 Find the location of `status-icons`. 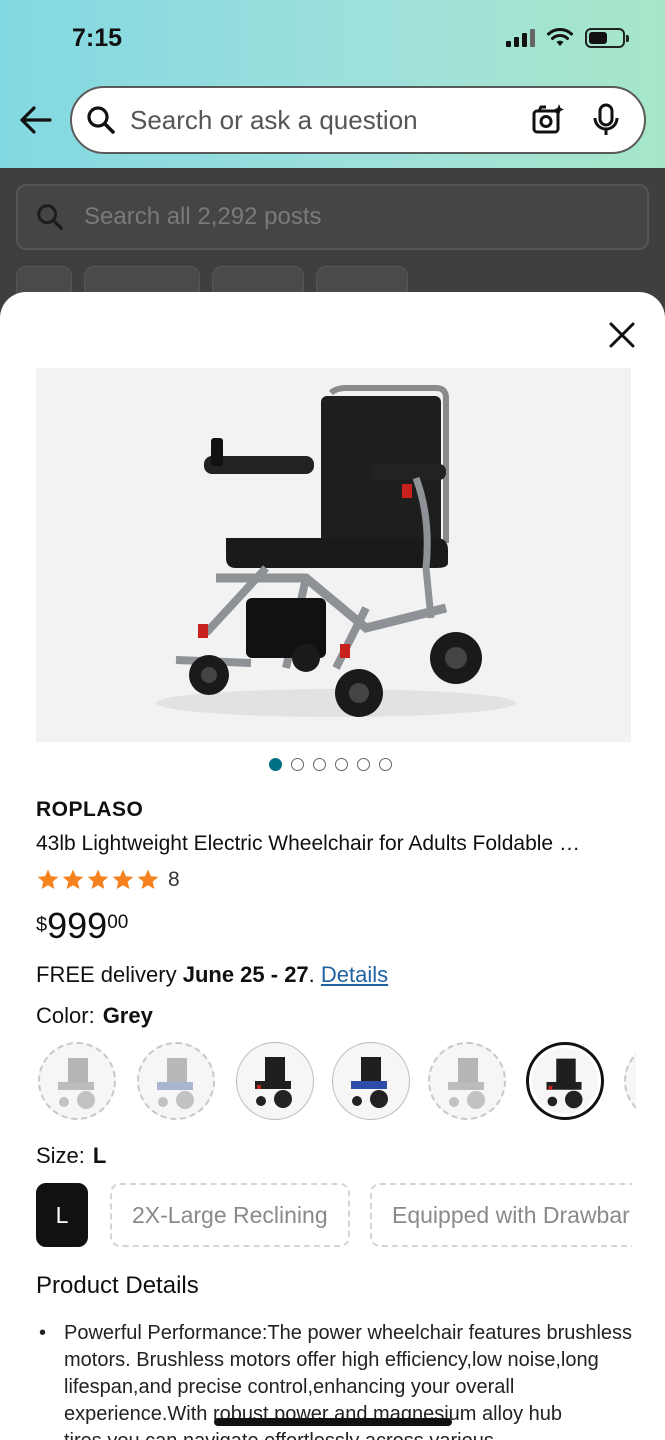

status-icons is located at coordinates (567, 38).